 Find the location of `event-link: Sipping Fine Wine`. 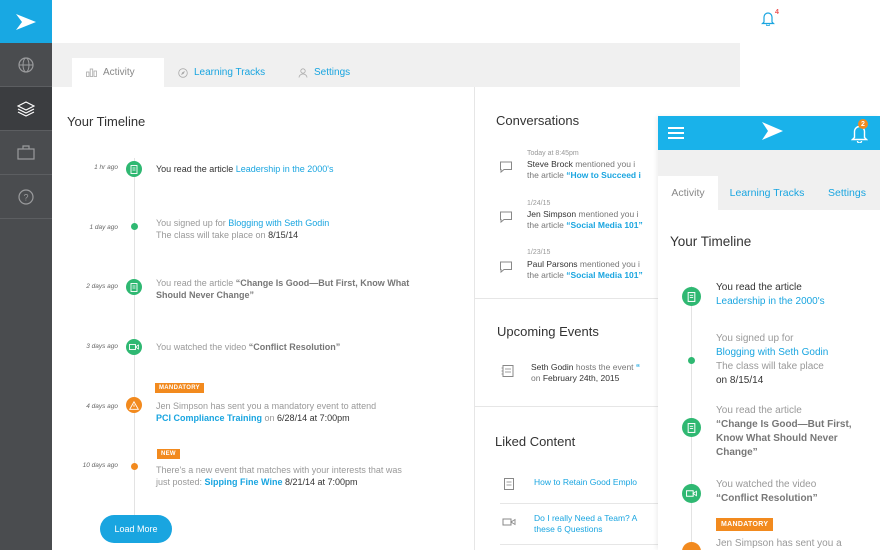

event-link: Sipping Fine Wine is located at coordinates (244, 482).